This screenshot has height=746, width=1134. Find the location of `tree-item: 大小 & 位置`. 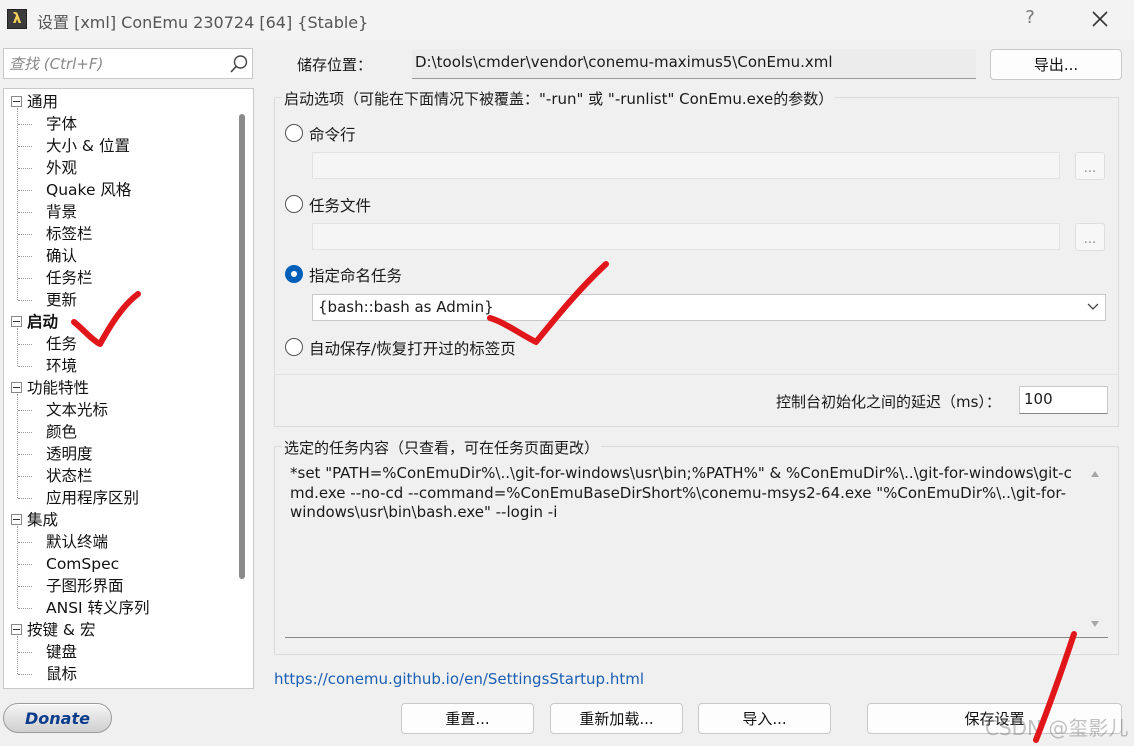

tree-item: 大小 & 位置 is located at coordinates (88, 146).